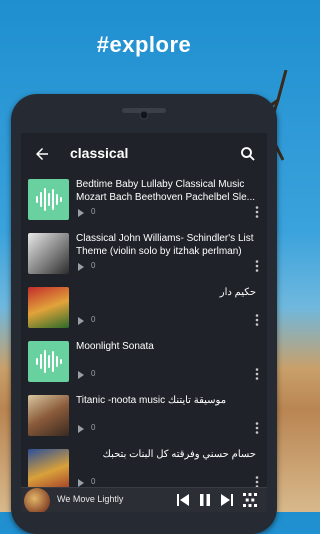 The width and height of the screenshot is (320, 534). Describe the element at coordinates (48, 307) in the screenshot. I see `album-art-thumbnail` at that location.